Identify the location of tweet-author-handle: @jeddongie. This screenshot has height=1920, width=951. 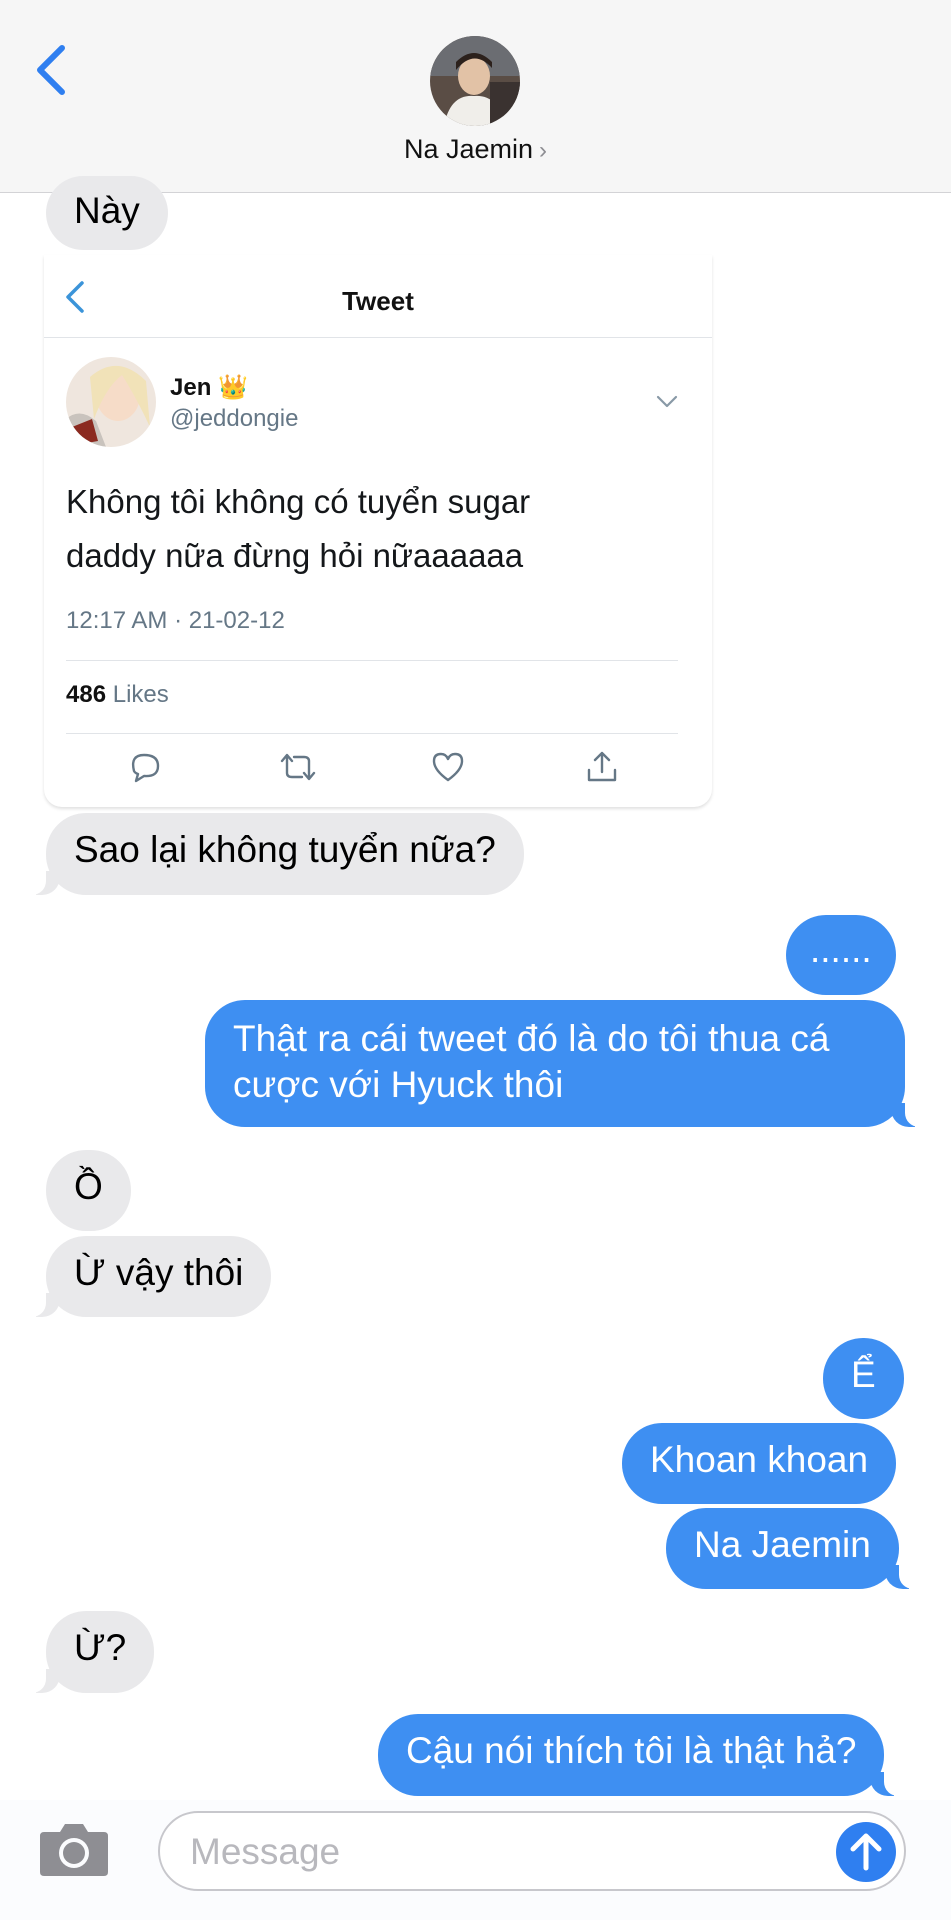
(234, 418).